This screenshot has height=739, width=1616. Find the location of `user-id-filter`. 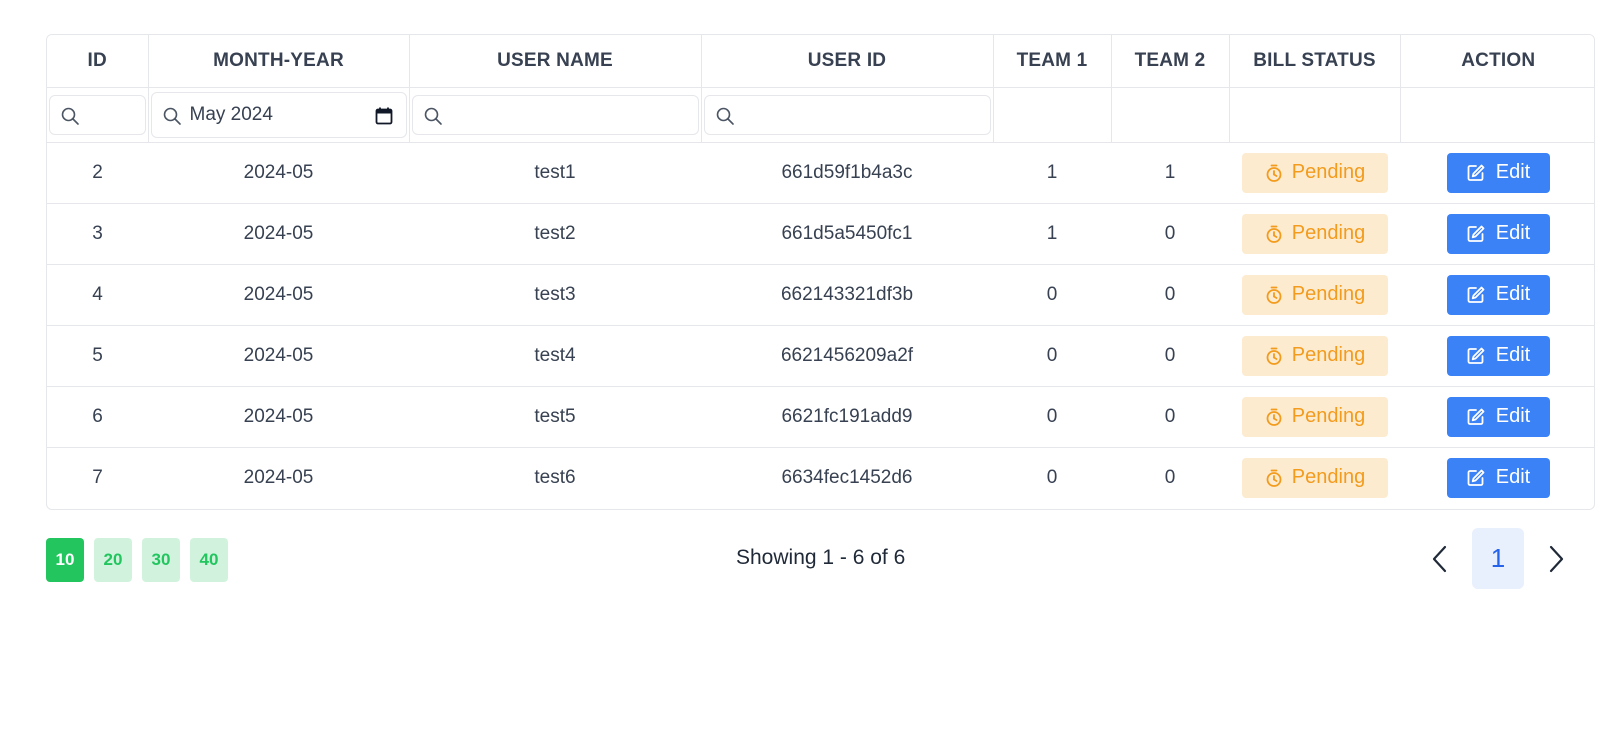

user-id-filter is located at coordinates (847, 114).